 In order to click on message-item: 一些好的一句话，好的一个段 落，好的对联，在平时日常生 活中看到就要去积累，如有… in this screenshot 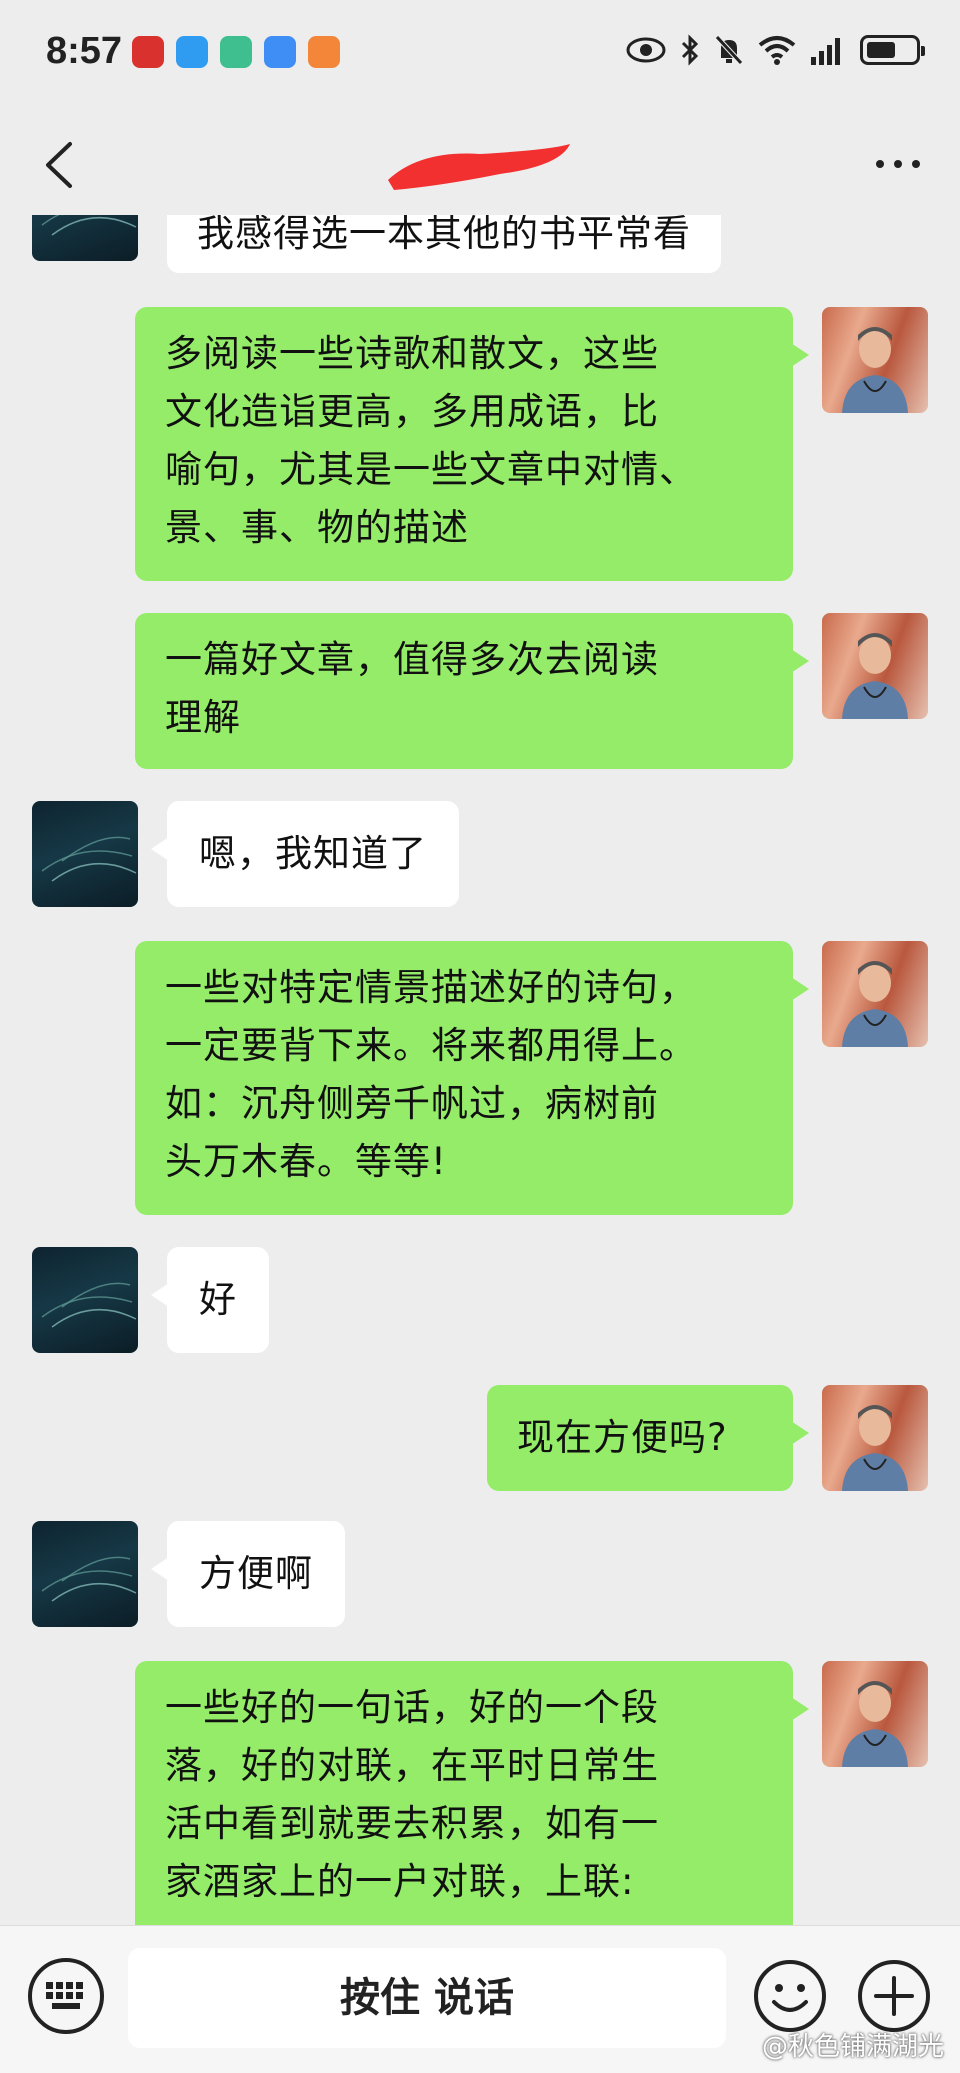, I will do `click(480, 1793)`.